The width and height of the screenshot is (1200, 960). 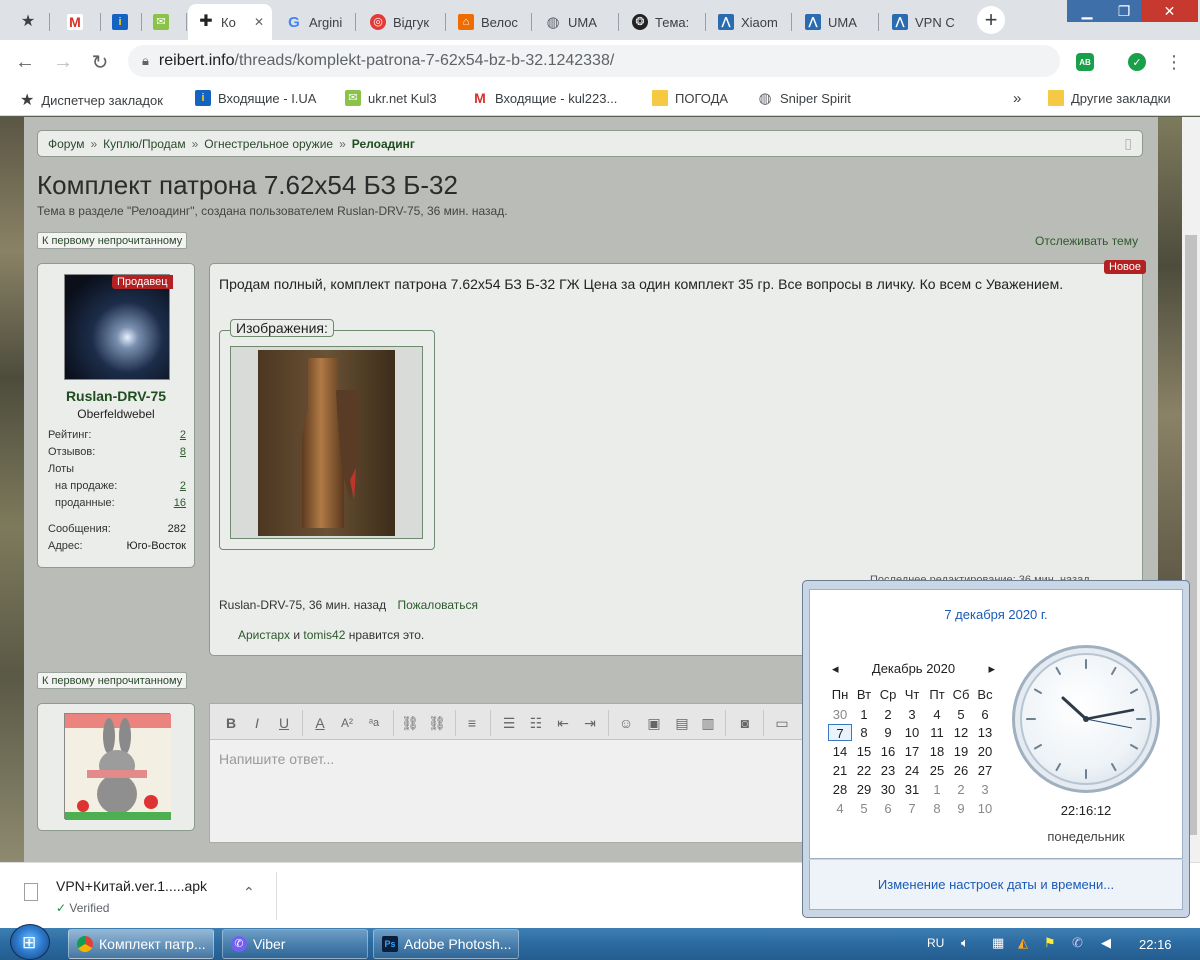 I want to click on app-tray-icon: ◭, so click(x=1023, y=943).